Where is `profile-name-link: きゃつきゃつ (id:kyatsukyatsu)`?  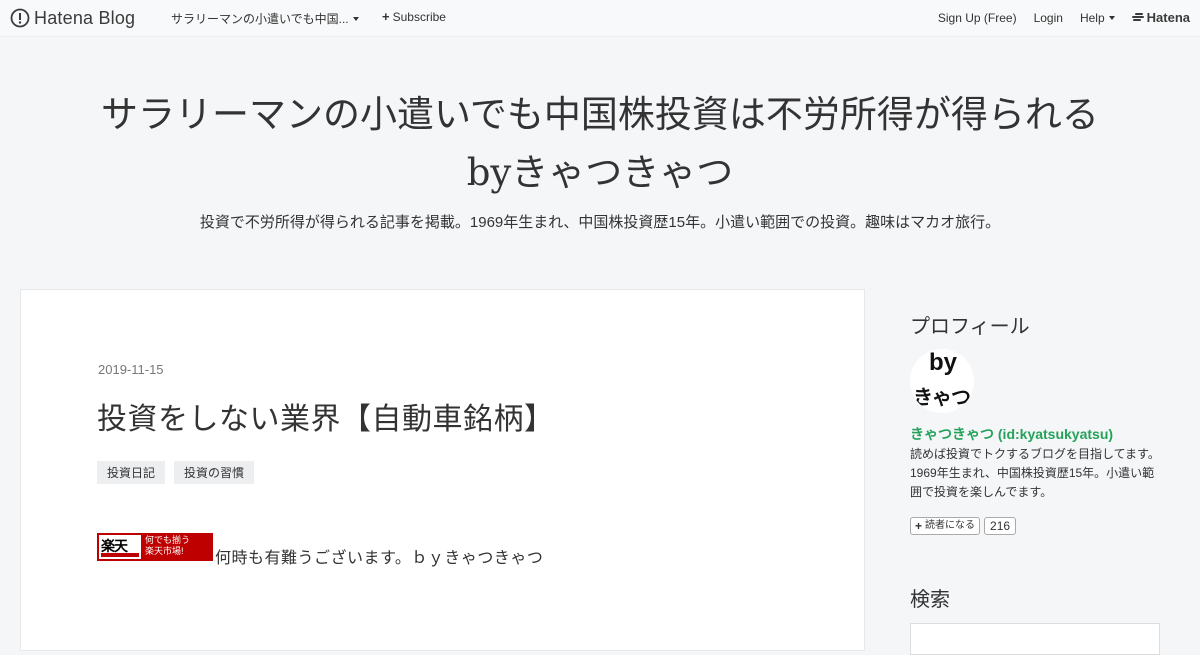 profile-name-link: きゃつきゃつ (id:kyatsukyatsu) is located at coordinates (1011, 434).